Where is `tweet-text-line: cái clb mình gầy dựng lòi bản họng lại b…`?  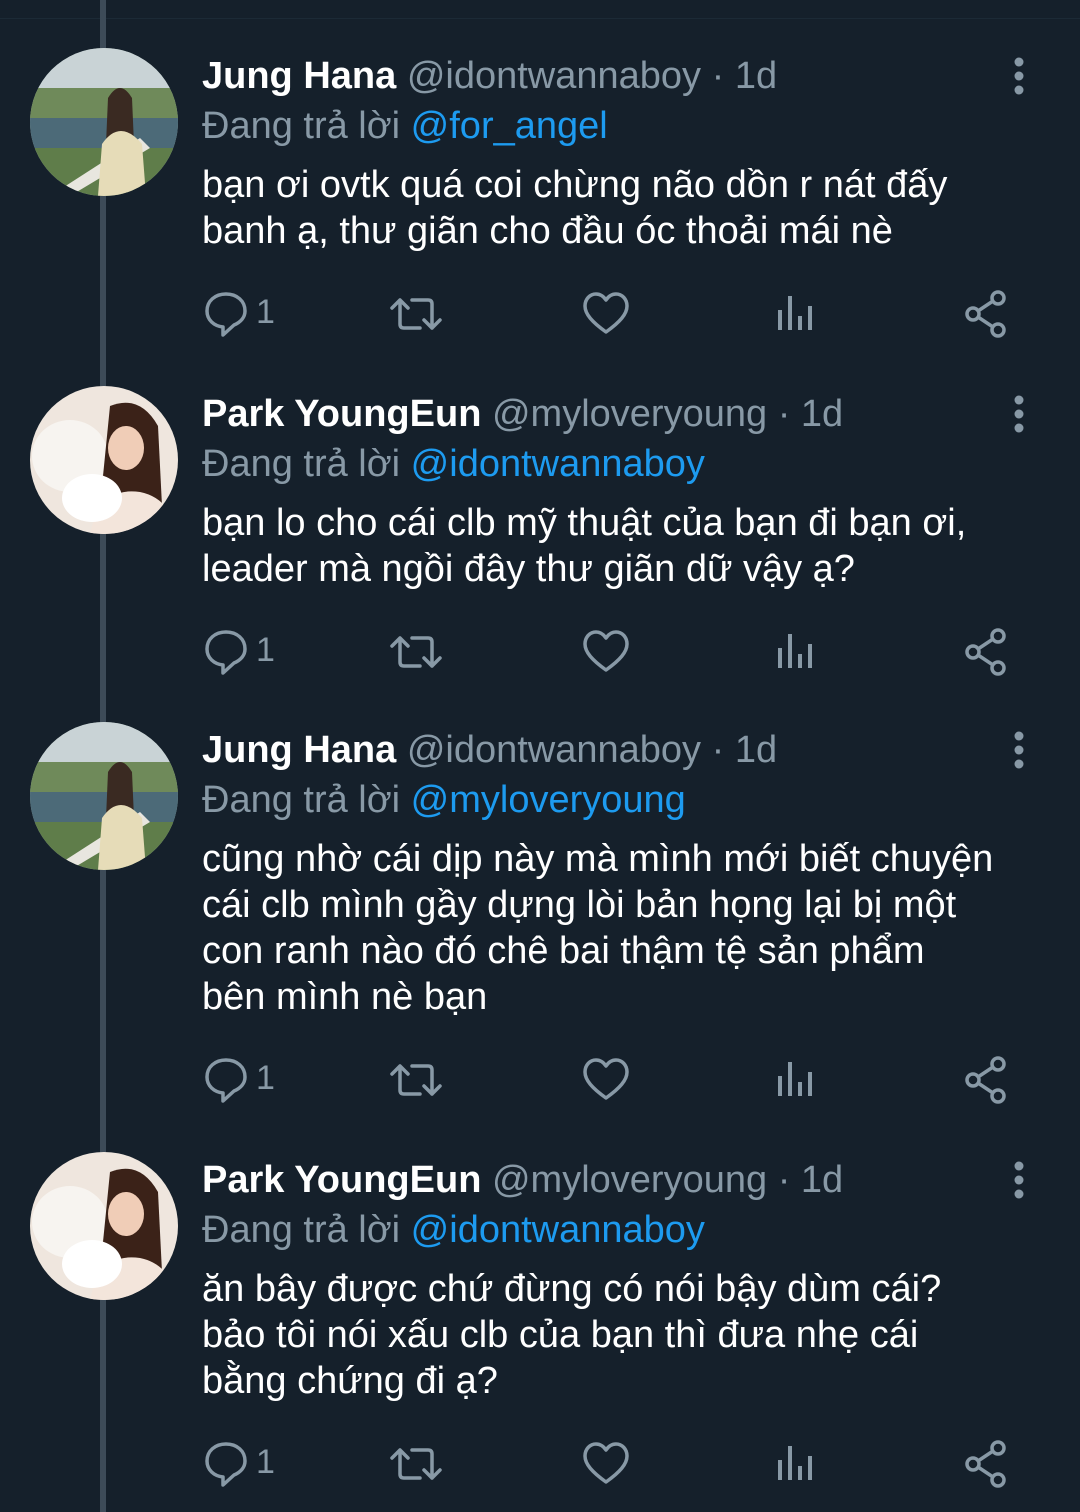 tweet-text-line: cái clb mình gầy dựng lòi bản họng lại b… is located at coordinates (579, 905).